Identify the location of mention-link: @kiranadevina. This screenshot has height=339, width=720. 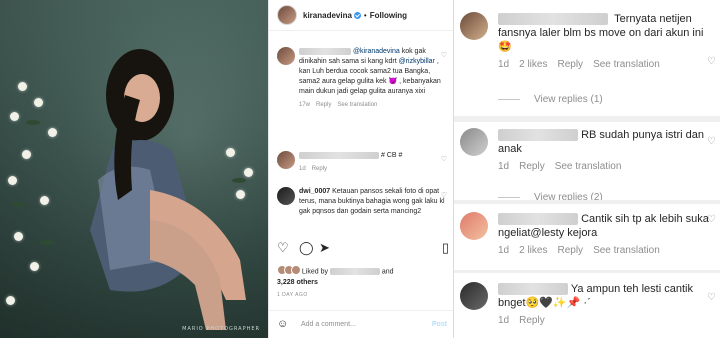
(376, 51).